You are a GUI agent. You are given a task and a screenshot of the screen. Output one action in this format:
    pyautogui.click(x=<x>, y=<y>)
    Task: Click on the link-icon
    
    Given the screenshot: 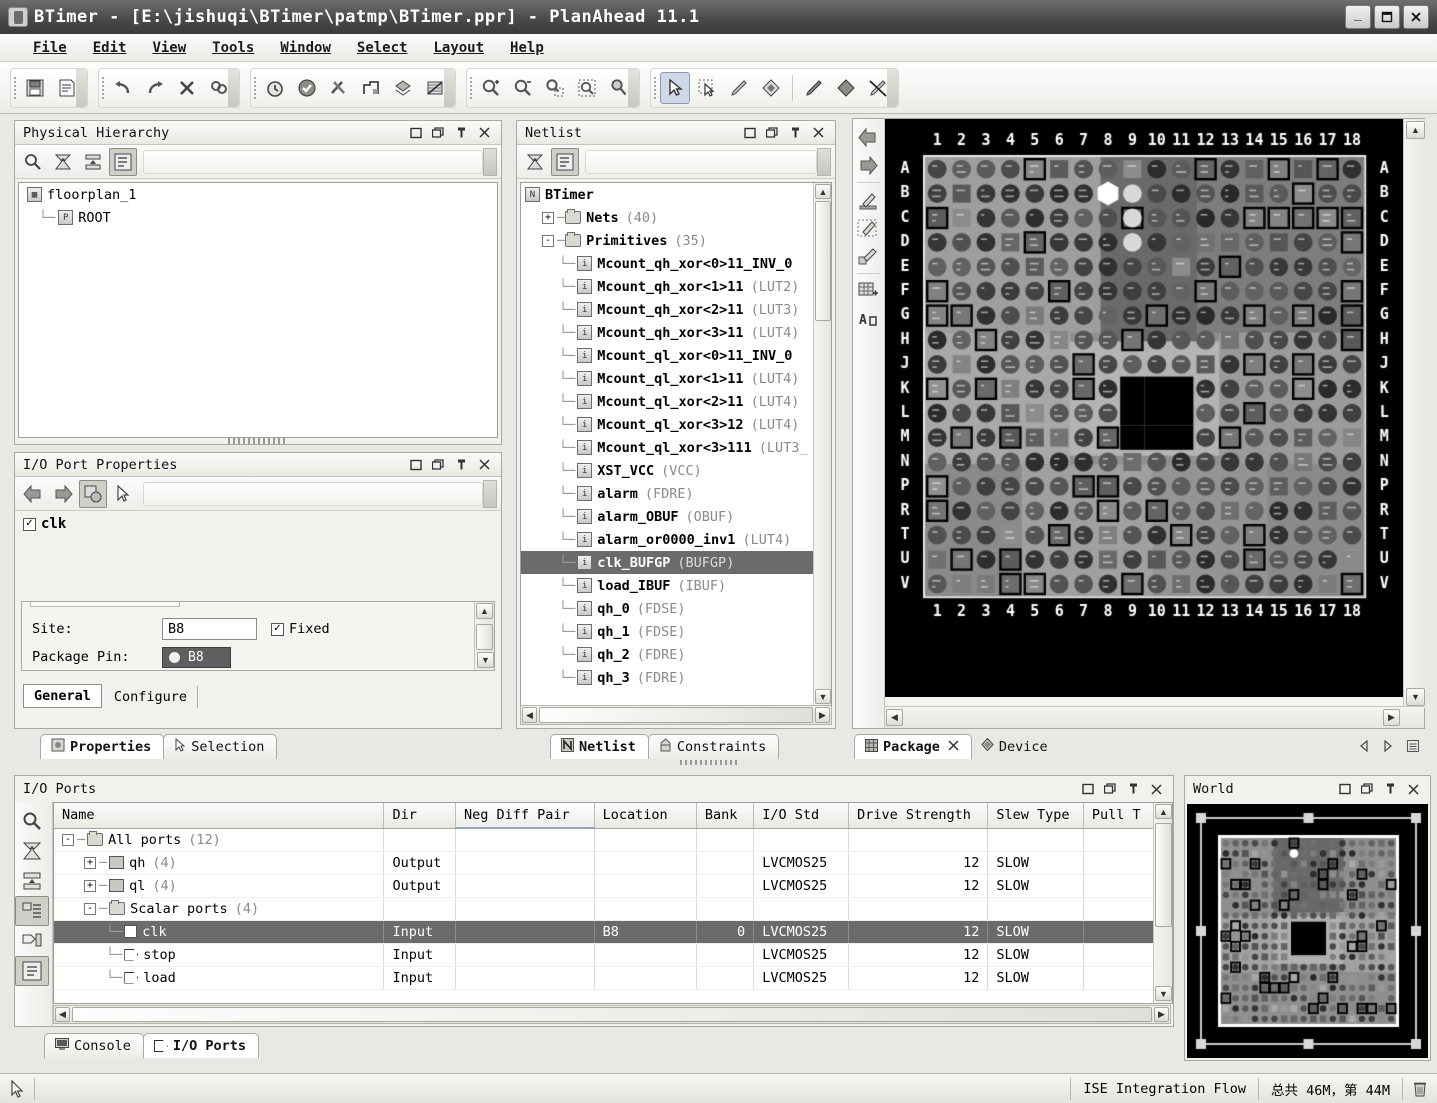 What is the action you would take?
    pyautogui.click(x=93, y=493)
    